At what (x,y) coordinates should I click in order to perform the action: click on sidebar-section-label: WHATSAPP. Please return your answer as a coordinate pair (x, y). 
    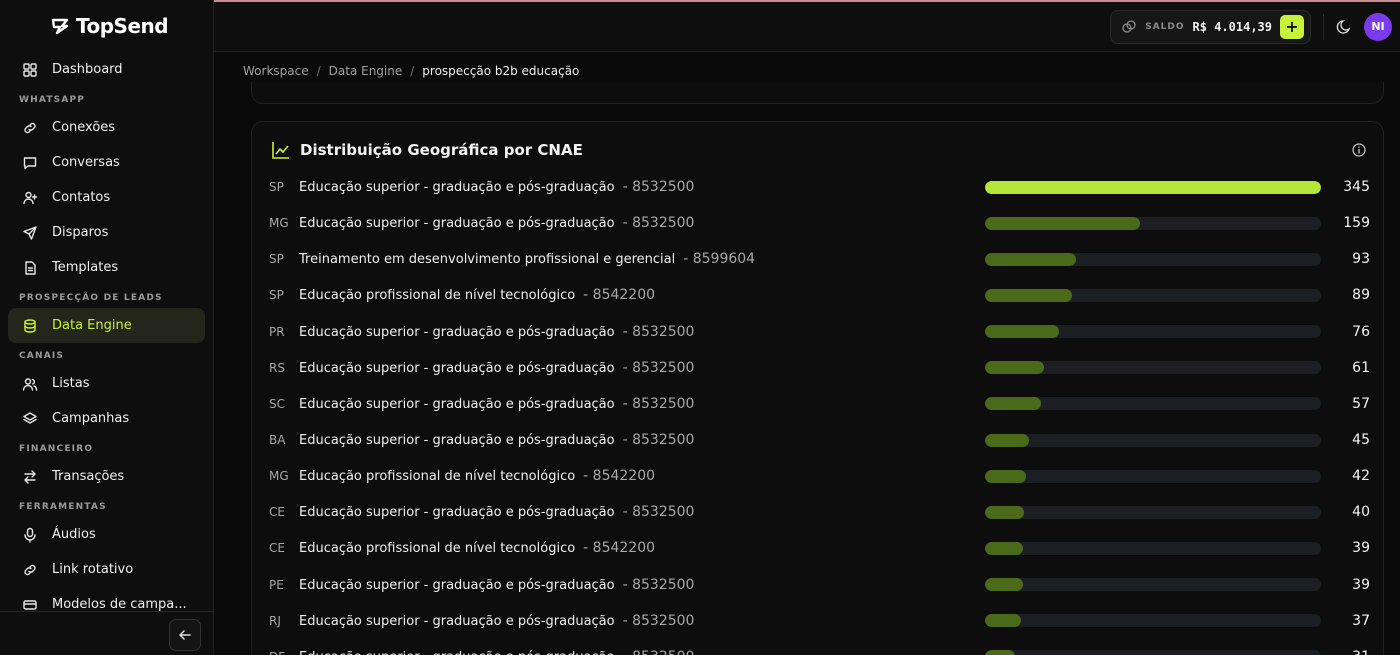
    Looking at the image, I should click on (52, 100).